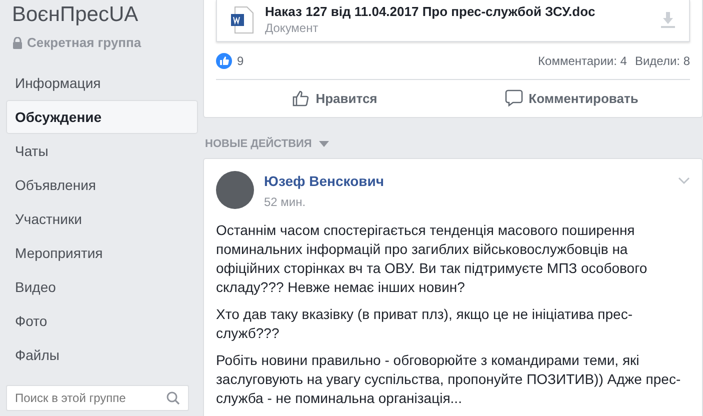  What do you see at coordinates (513, 98) in the screenshot?
I see `speech-bubble-icon` at bounding box center [513, 98].